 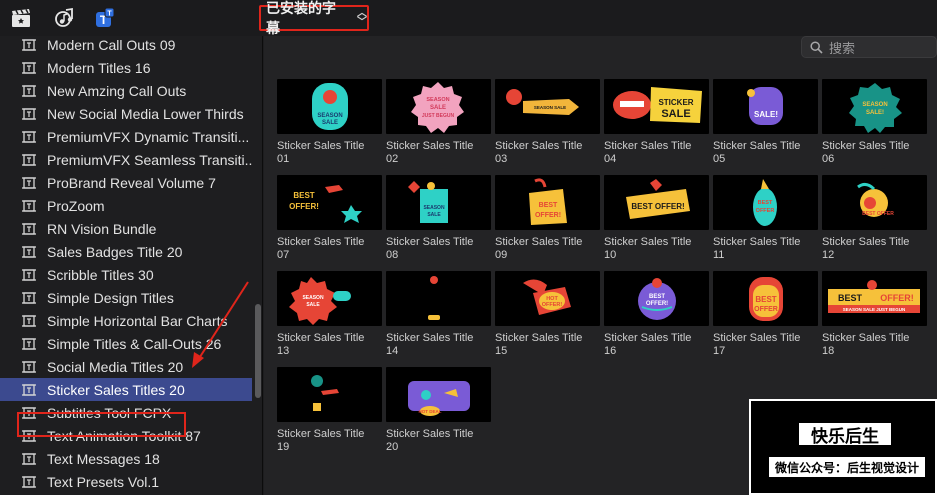 What do you see at coordinates (438, 394) in the screenshot?
I see `clip-thumbnail: HOT DEAL` at bounding box center [438, 394].